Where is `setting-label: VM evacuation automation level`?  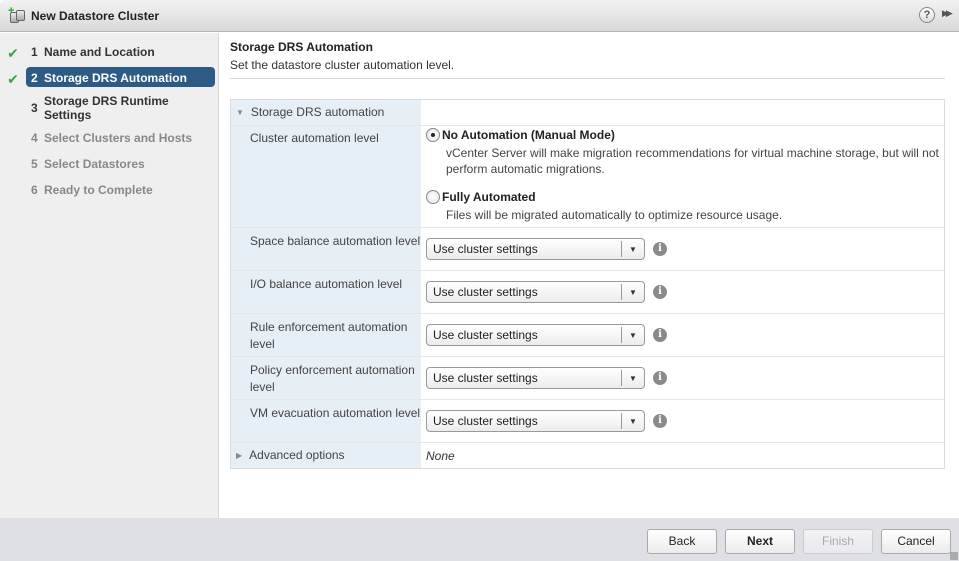 setting-label: VM evacuation automation level is located at coordinates (326, 421).